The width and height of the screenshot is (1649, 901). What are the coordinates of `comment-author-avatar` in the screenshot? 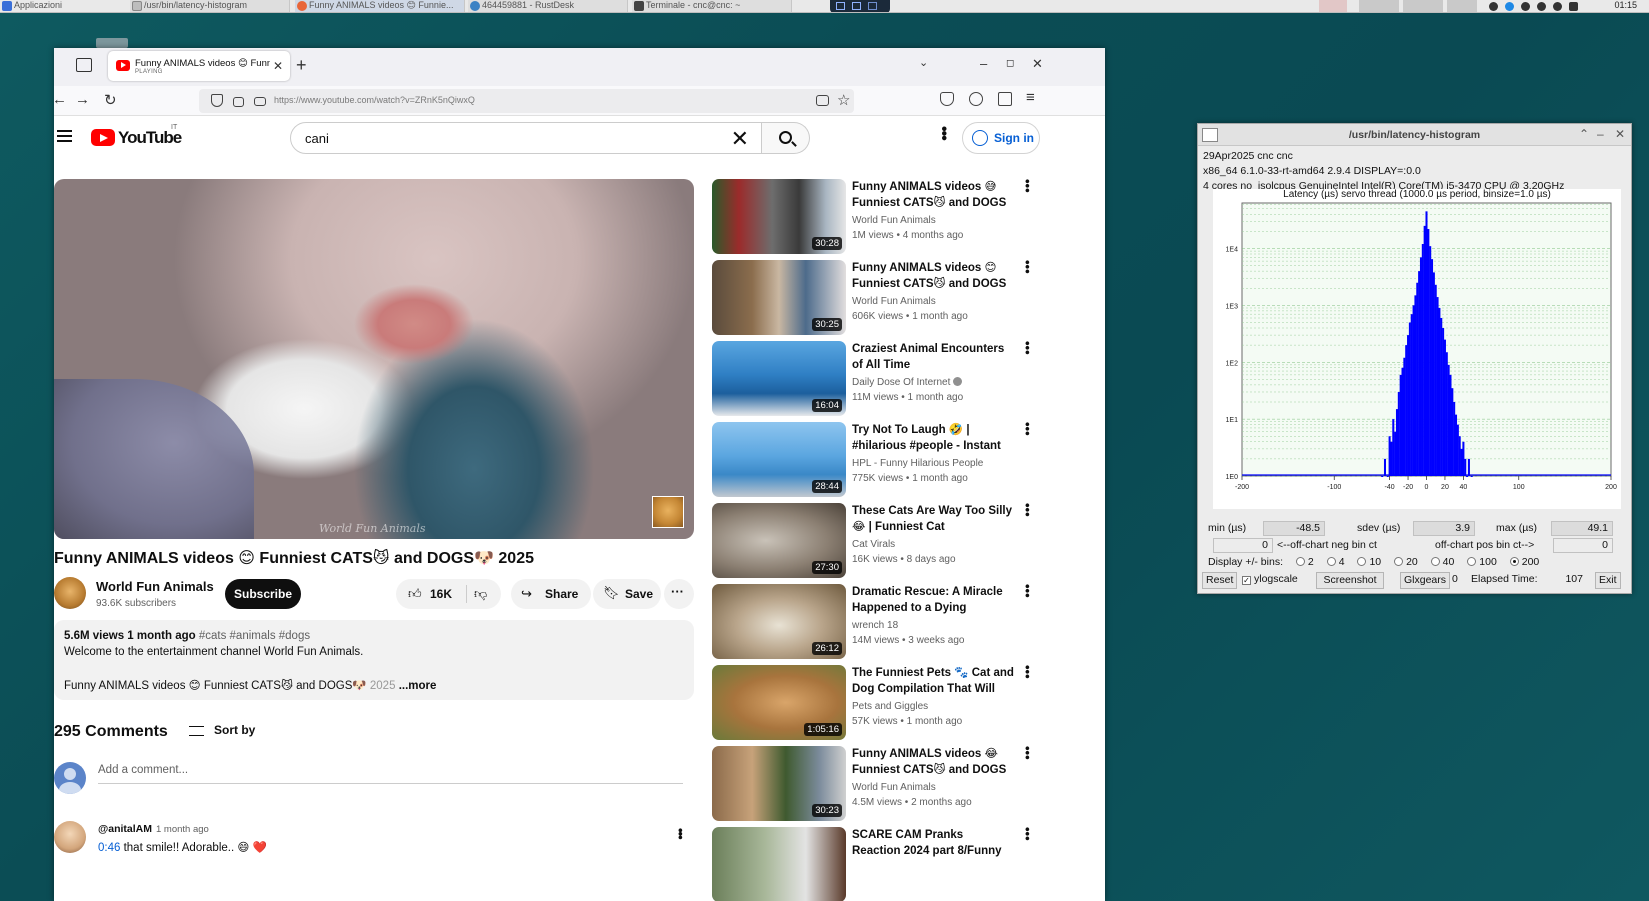 It's located at (70, 837).